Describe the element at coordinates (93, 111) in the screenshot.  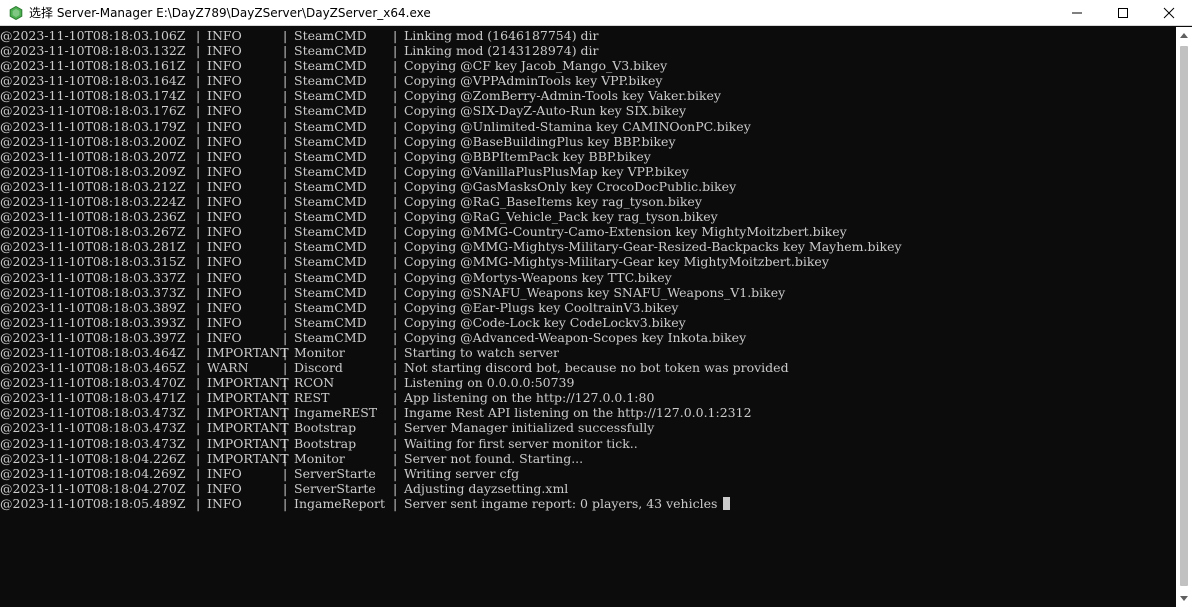
I see `log-timestamp: @2023-11-10T08:18:03.176Z` at that location.